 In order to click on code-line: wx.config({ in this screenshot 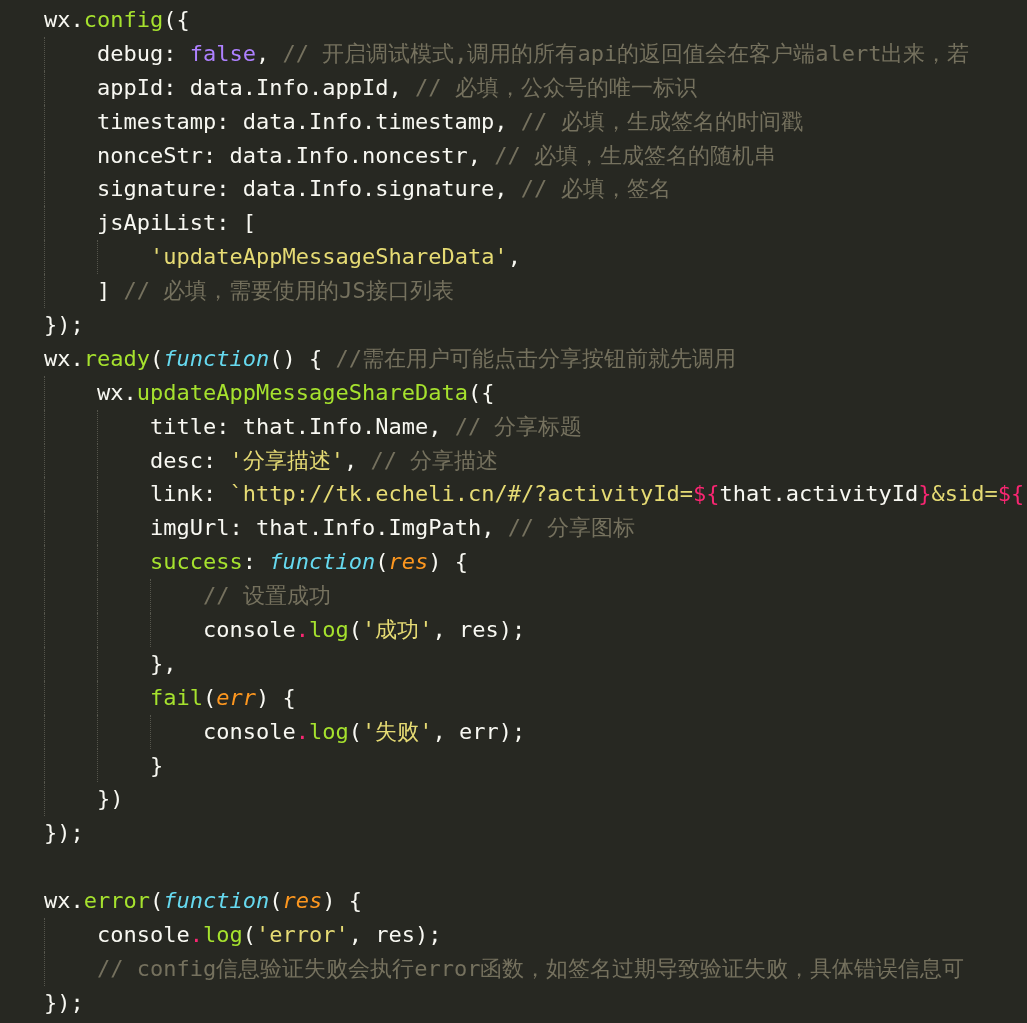, I will do `click(117, 20)`.